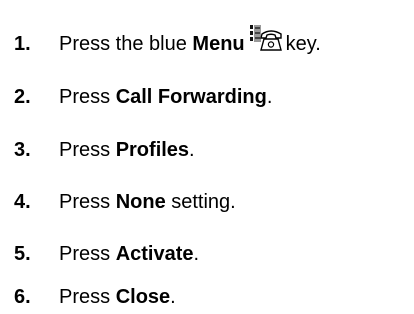 This screenshot has width=414, height=314. I want to click on step-keyword: Profiles, so click(152, 149).